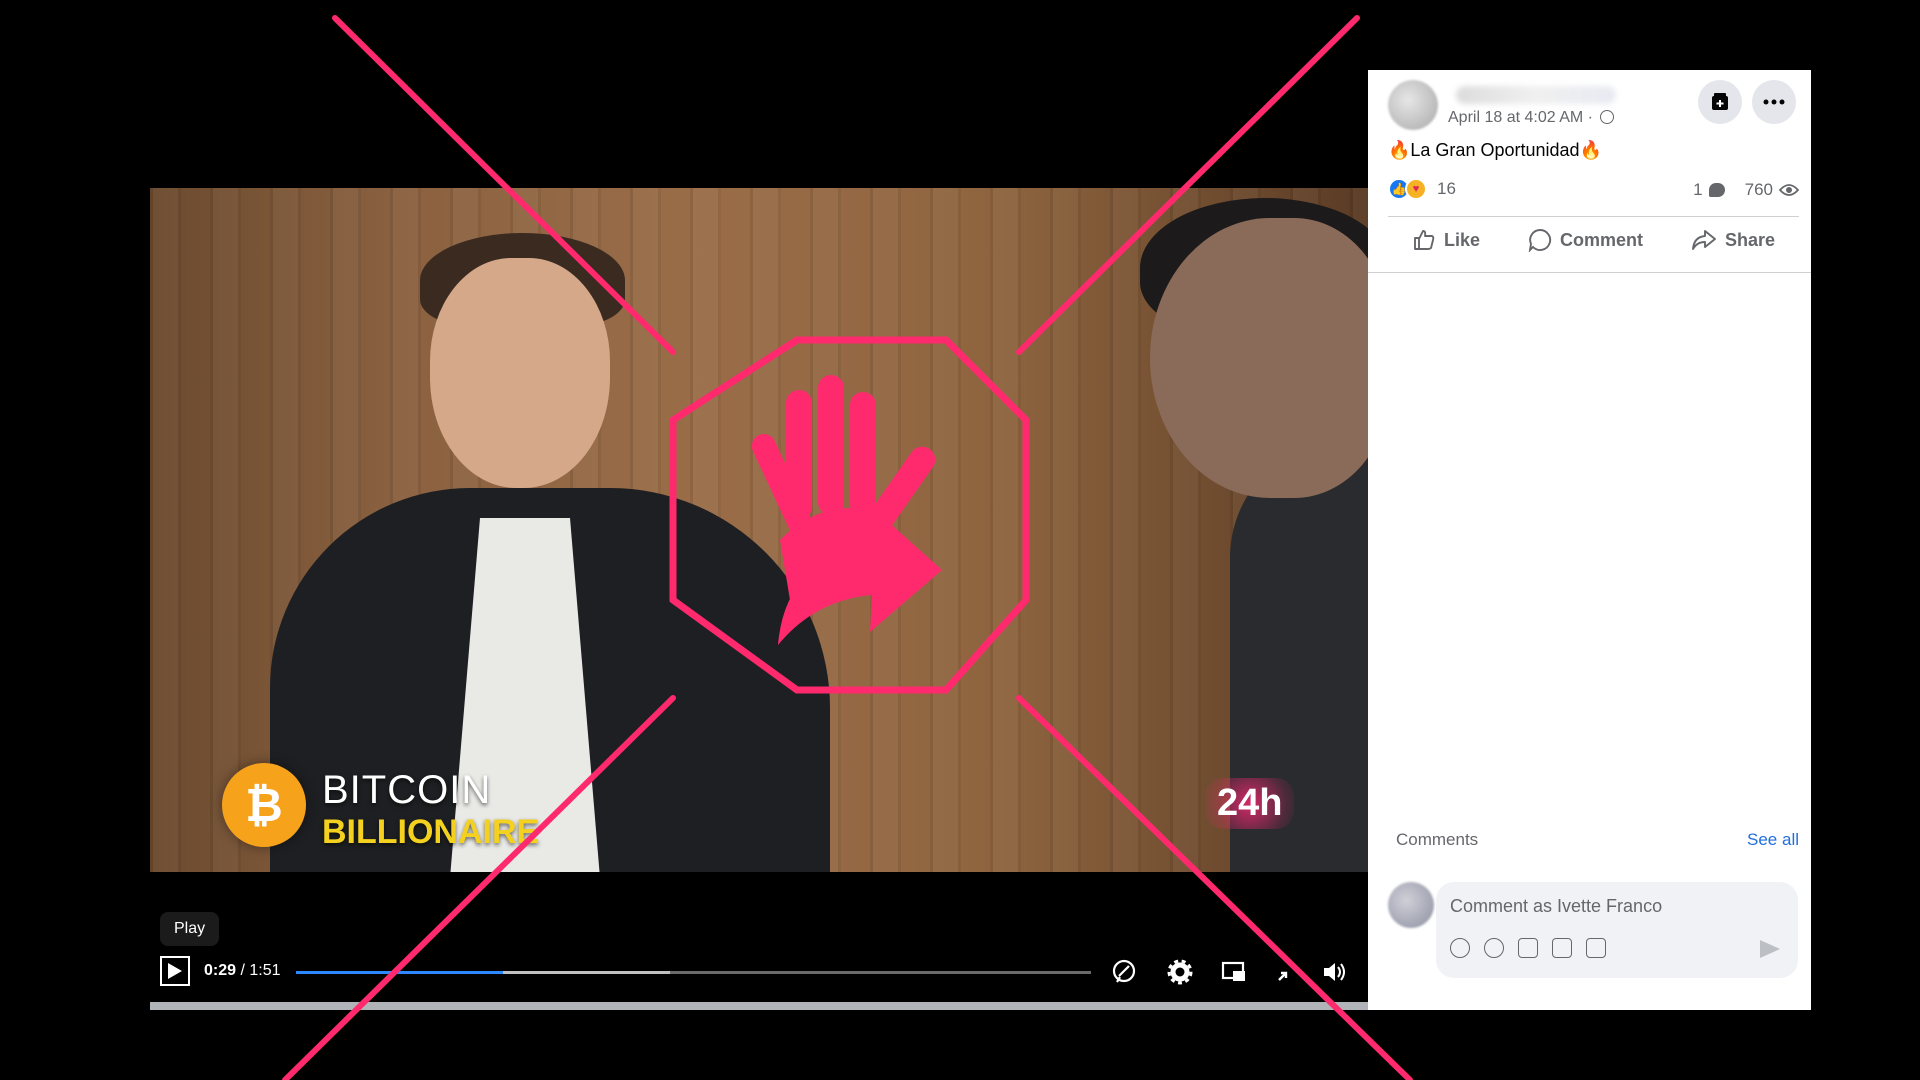  Describe the element at coordinates (1494, 948) in the screenshot. I see `emoji-icon` at that location.